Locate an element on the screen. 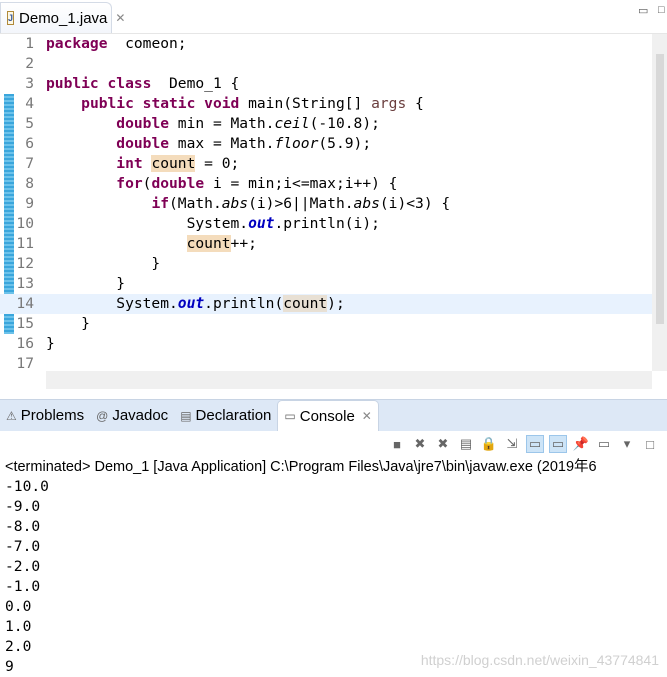 The width and height of the screenshot is (667, 677). code-text: public static void main(String[] args { is located at coordinates (235, 104).